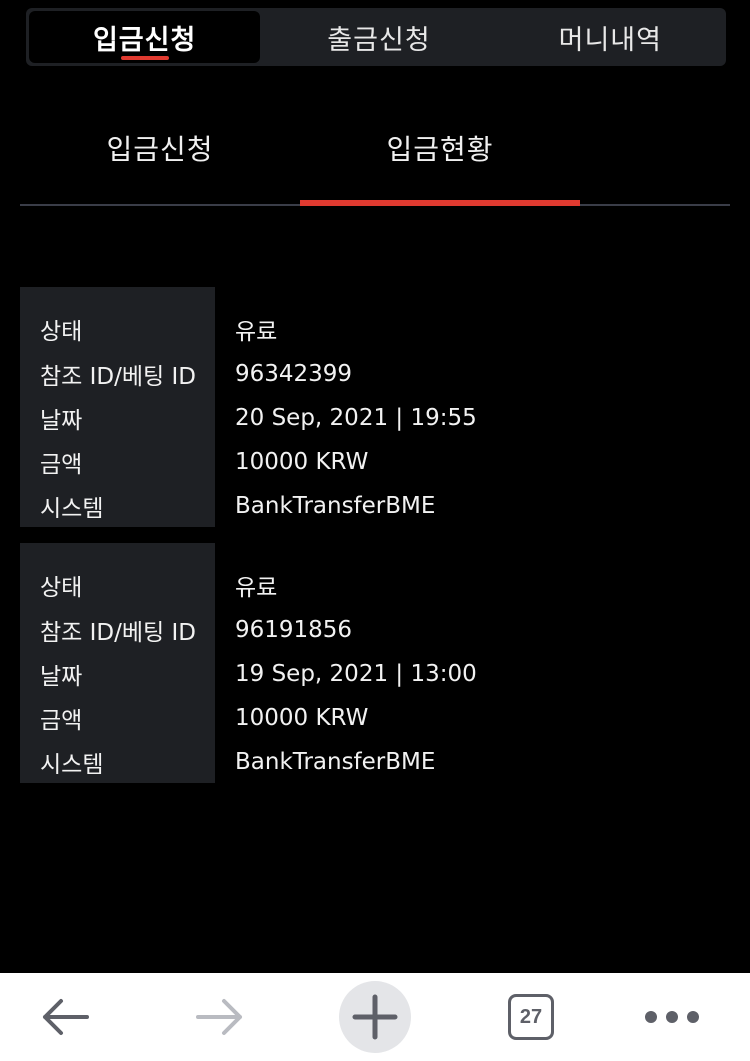  What do you see at coordinates (356, 674) in the screenshot?
I see `row-value: 19 Sep, 2021 | 13:00` at bounding box center [356, 674].